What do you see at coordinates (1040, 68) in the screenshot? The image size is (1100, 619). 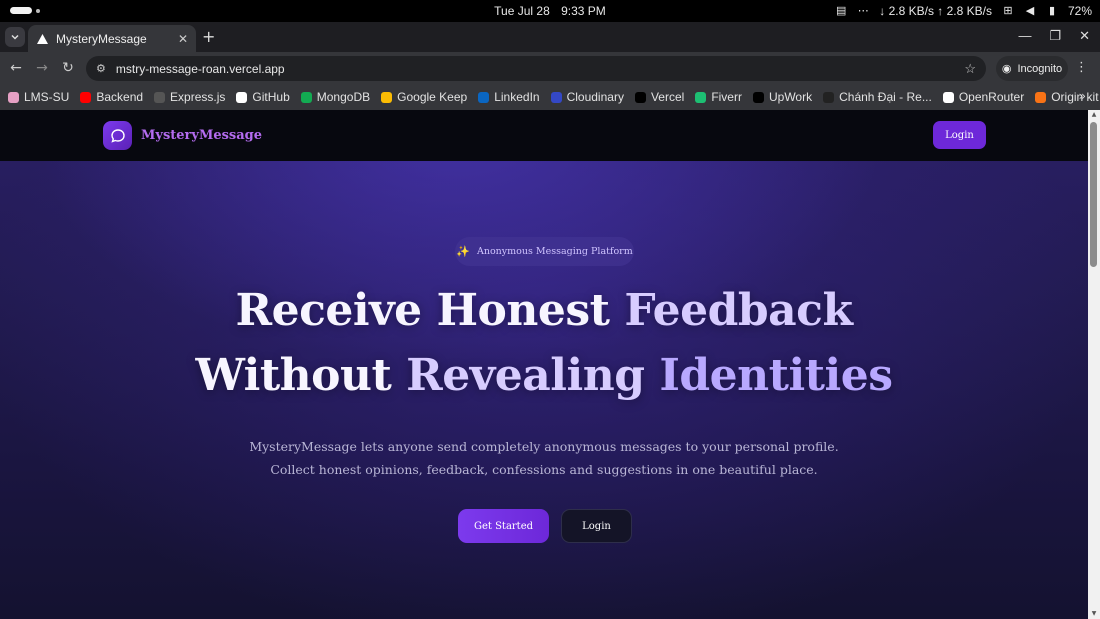 I see `incognito-label: Incognito` at bounding box center [1040, 68].